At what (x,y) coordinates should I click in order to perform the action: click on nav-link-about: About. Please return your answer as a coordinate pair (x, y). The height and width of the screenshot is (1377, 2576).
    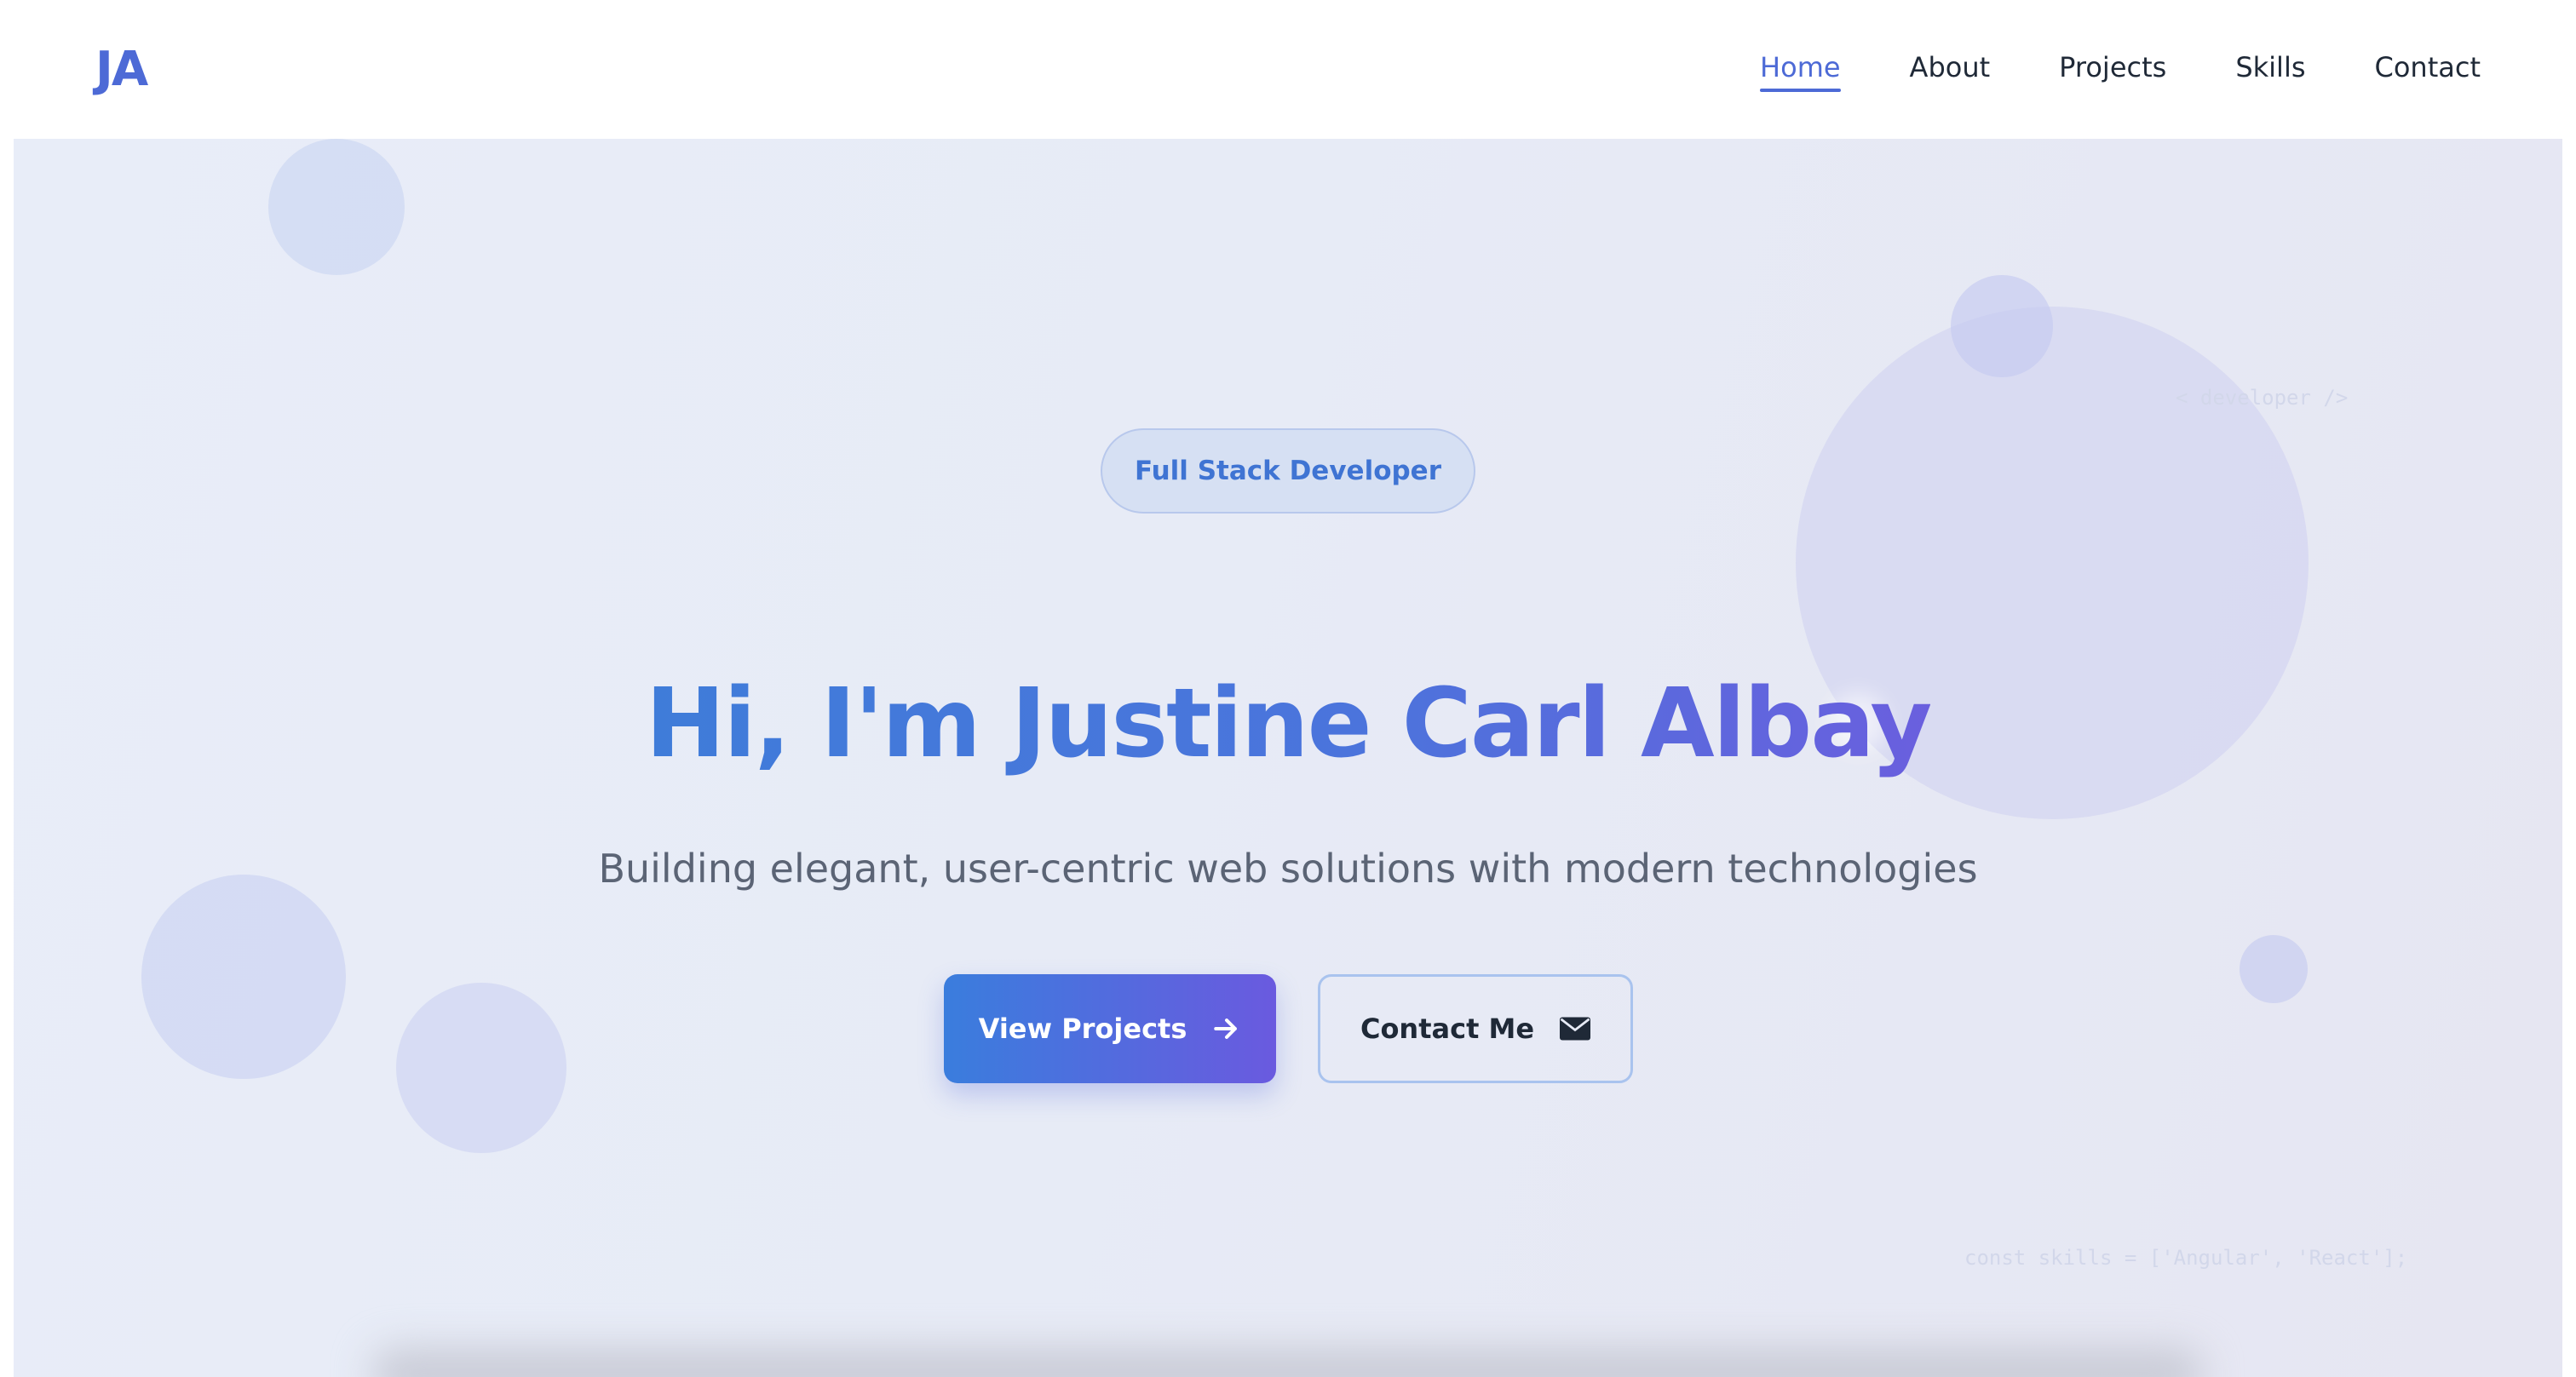
    Looking at the image, I should click on (1951, 70).